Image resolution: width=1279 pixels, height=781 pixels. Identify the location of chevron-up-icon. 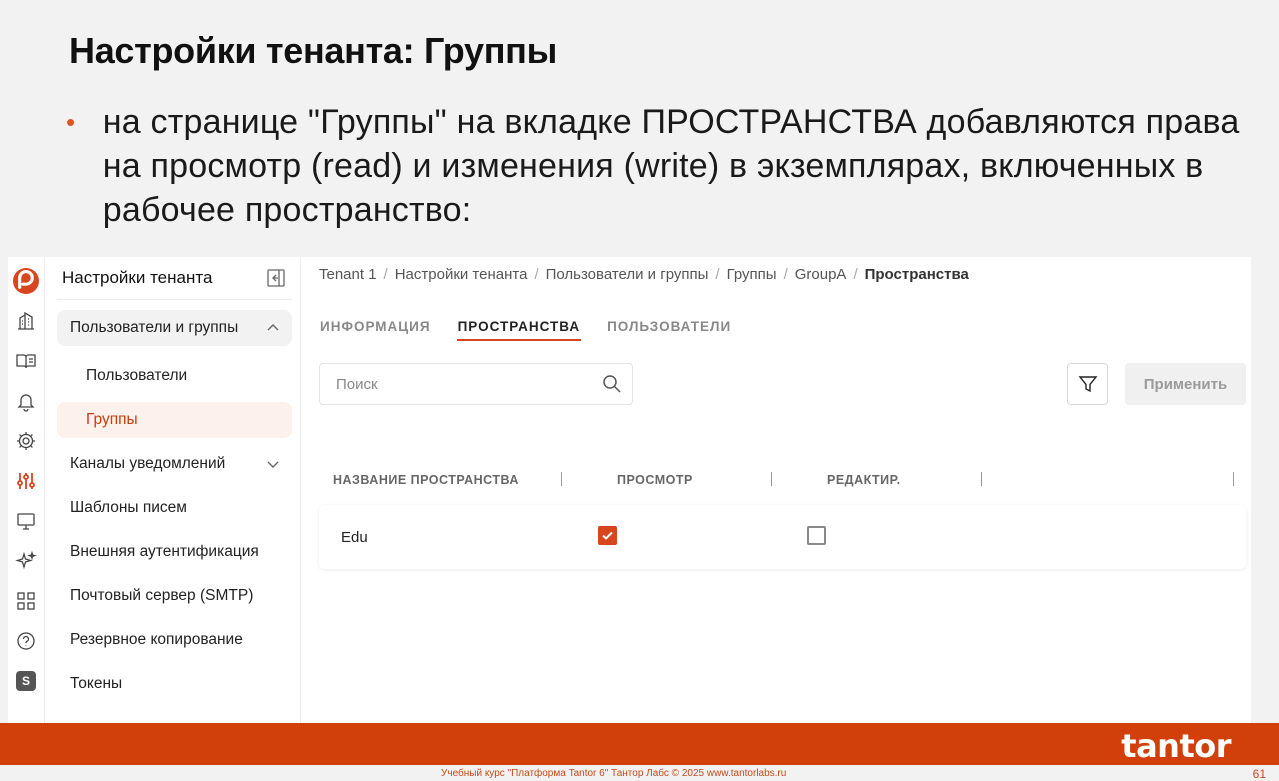
(273, 327).